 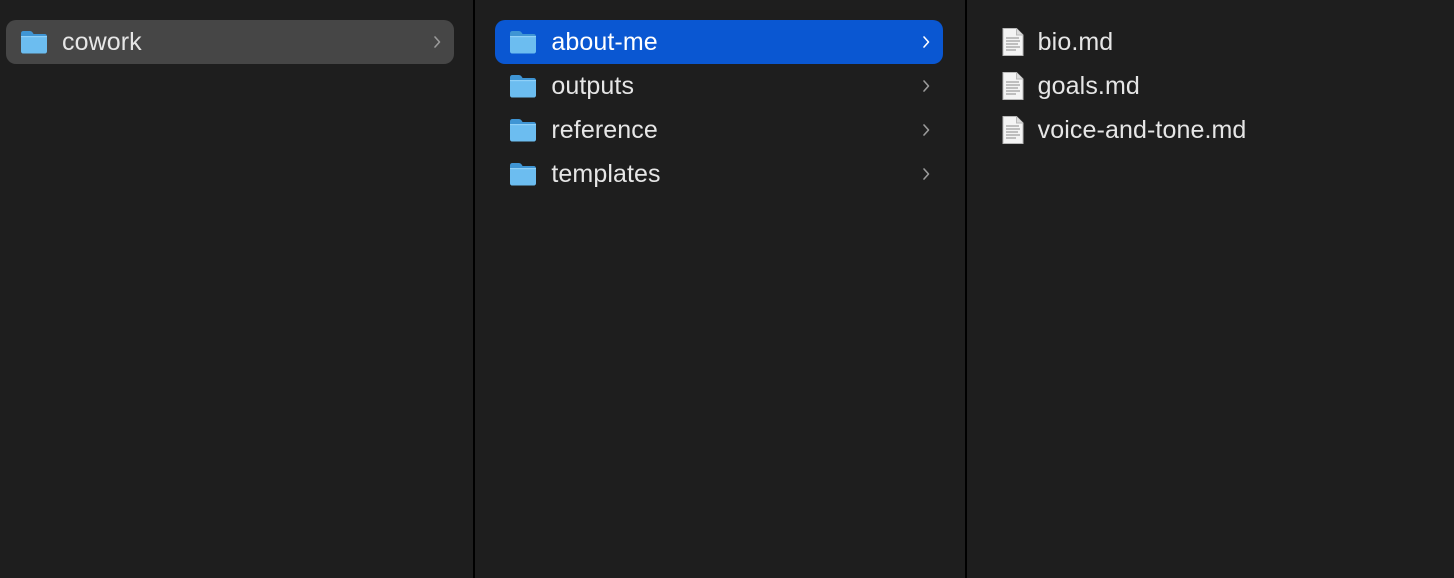 What do you see at coordinates (1211, 42) in the screenshot?
I see `file-row-bio: bio.md` at bounding box center [1211, 42].